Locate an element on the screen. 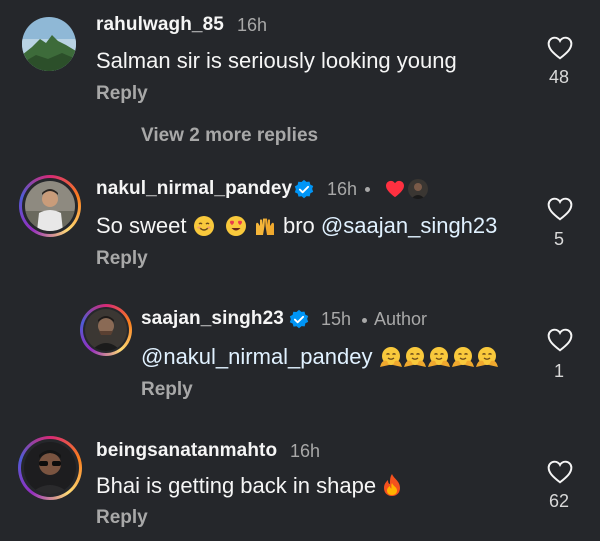 The height and width of the screenshot is (541, 600). comment-text: @nakul_nirmal_pandey is located at coordinates (320, 357).